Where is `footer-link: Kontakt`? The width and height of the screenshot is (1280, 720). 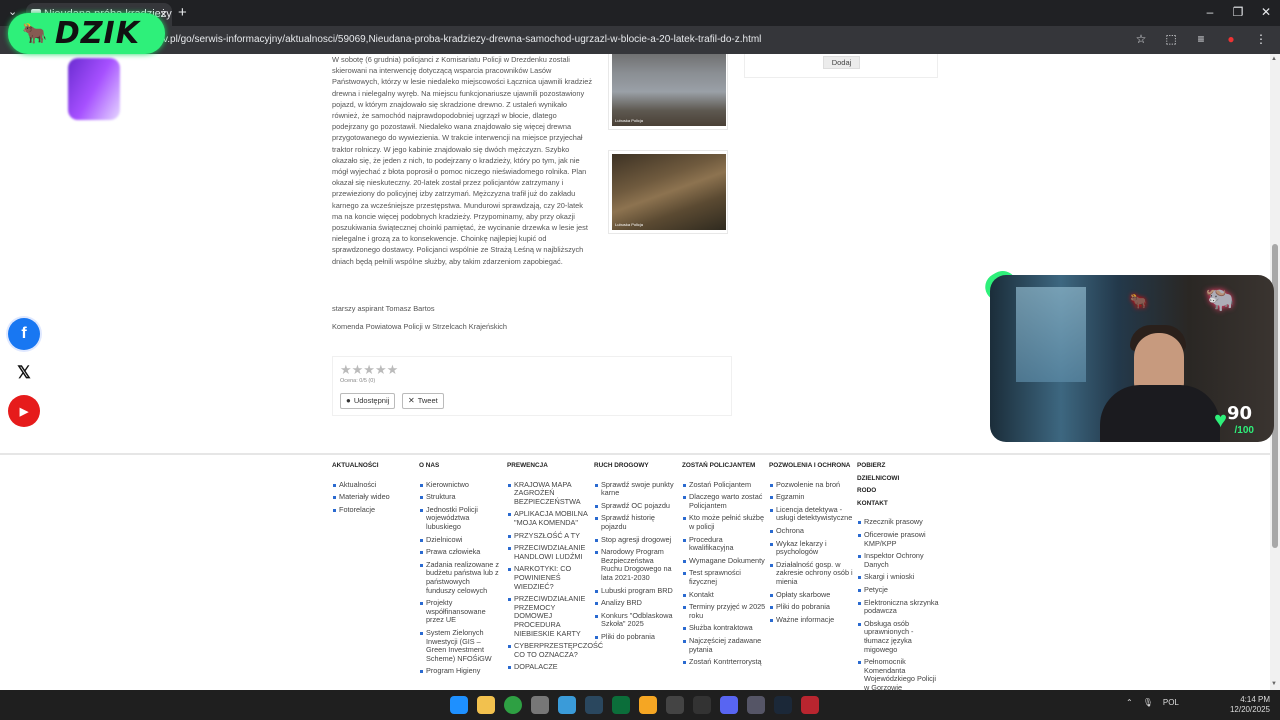
footer-link: Kontakt is located at coordinates (724, 595).